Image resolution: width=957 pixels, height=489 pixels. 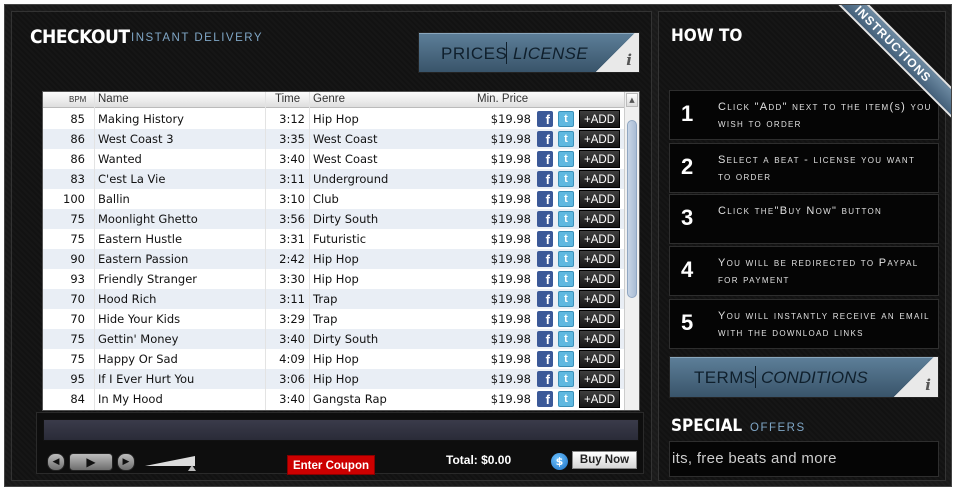 I want to click on table-row: 90 Eastern Passion 2:42 Hip Hop $19.98 f t +ADD, so click(x=334, y=259).